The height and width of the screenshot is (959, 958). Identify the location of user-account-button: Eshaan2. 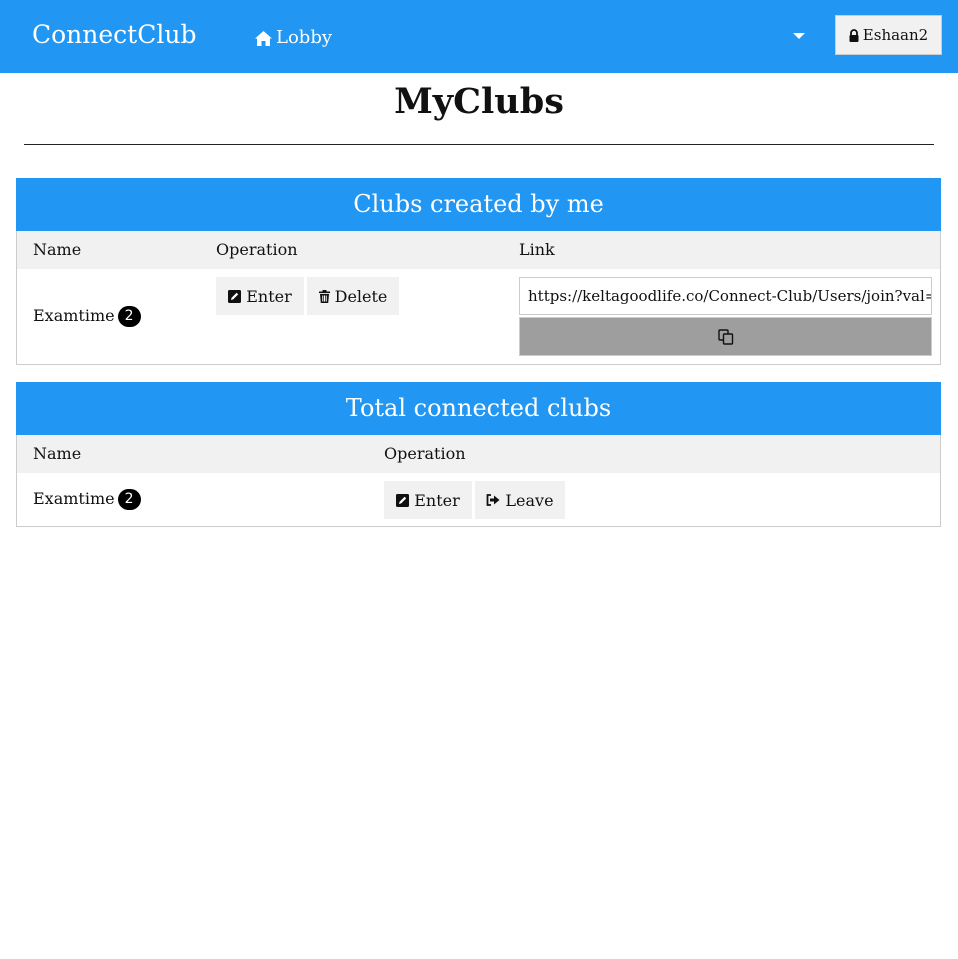
(888, 35).